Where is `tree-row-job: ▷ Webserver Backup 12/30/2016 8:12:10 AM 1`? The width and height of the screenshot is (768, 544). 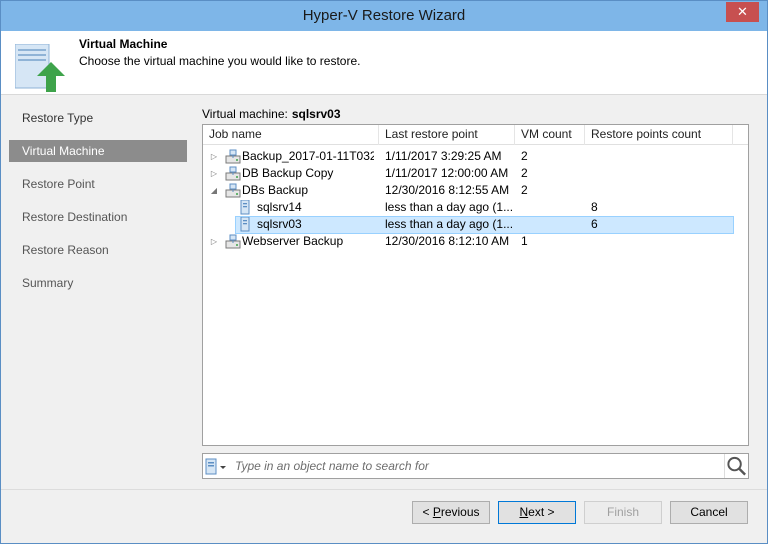 tree-row-job: ▷ Webserver Backup 12/30/2016 8:12:10 AM 1 is located at coordinates (475, 241).